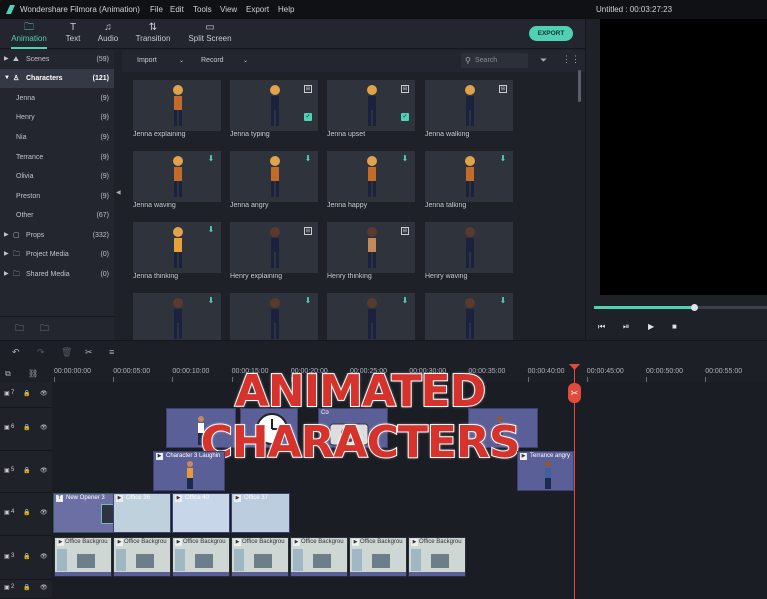 This screenshot has width=767, height=599. What do you see at coordinates (694, 307) in the screenshot?
I see `playback-scrubber` at bounding box center [694, 307].